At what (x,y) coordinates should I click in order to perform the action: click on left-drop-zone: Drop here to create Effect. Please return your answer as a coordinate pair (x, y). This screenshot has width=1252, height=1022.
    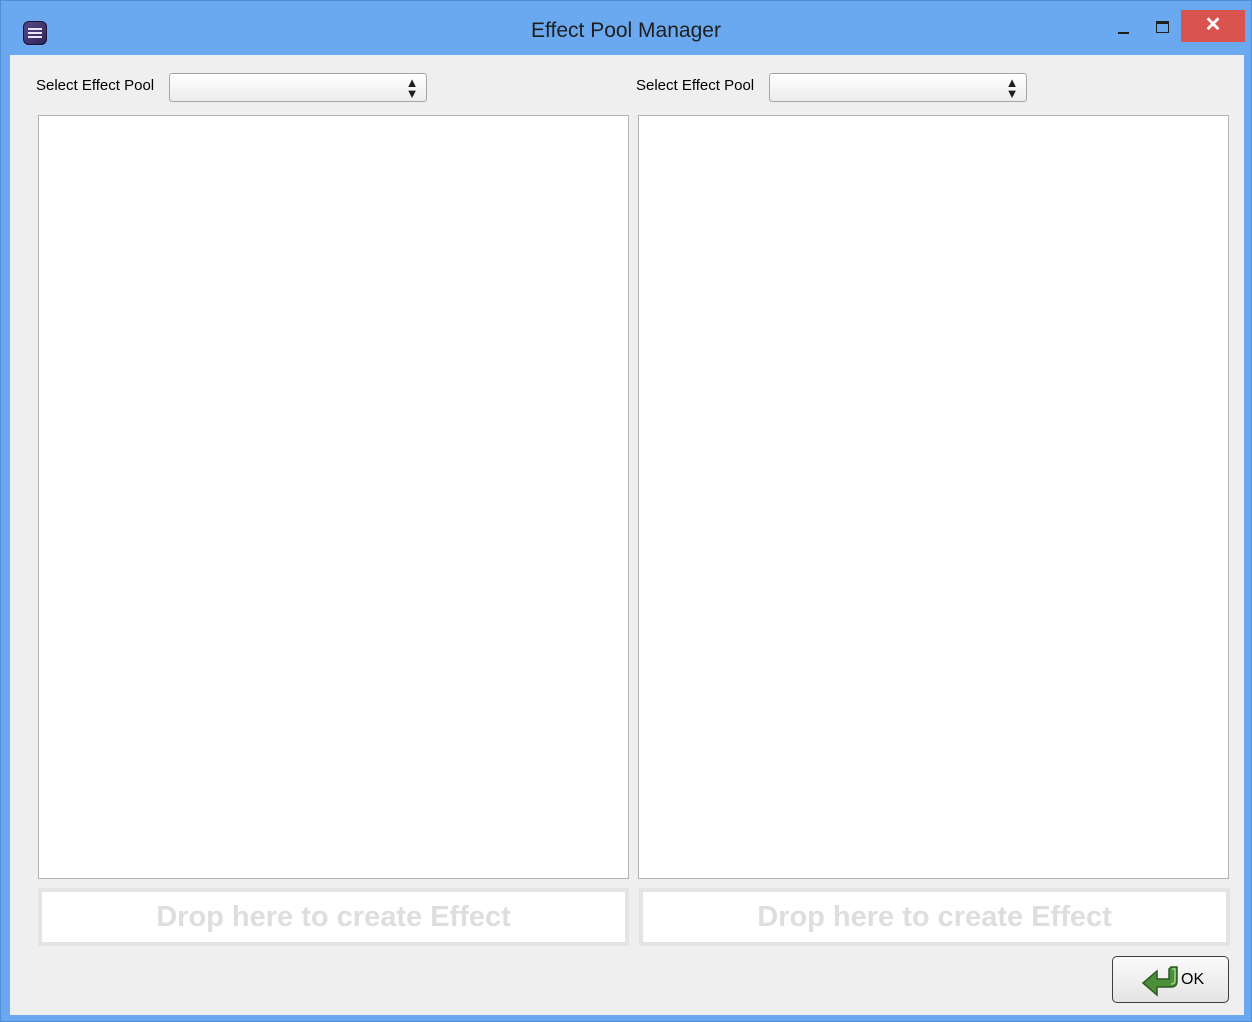
    Looking at the image, I should click on (333, 917).